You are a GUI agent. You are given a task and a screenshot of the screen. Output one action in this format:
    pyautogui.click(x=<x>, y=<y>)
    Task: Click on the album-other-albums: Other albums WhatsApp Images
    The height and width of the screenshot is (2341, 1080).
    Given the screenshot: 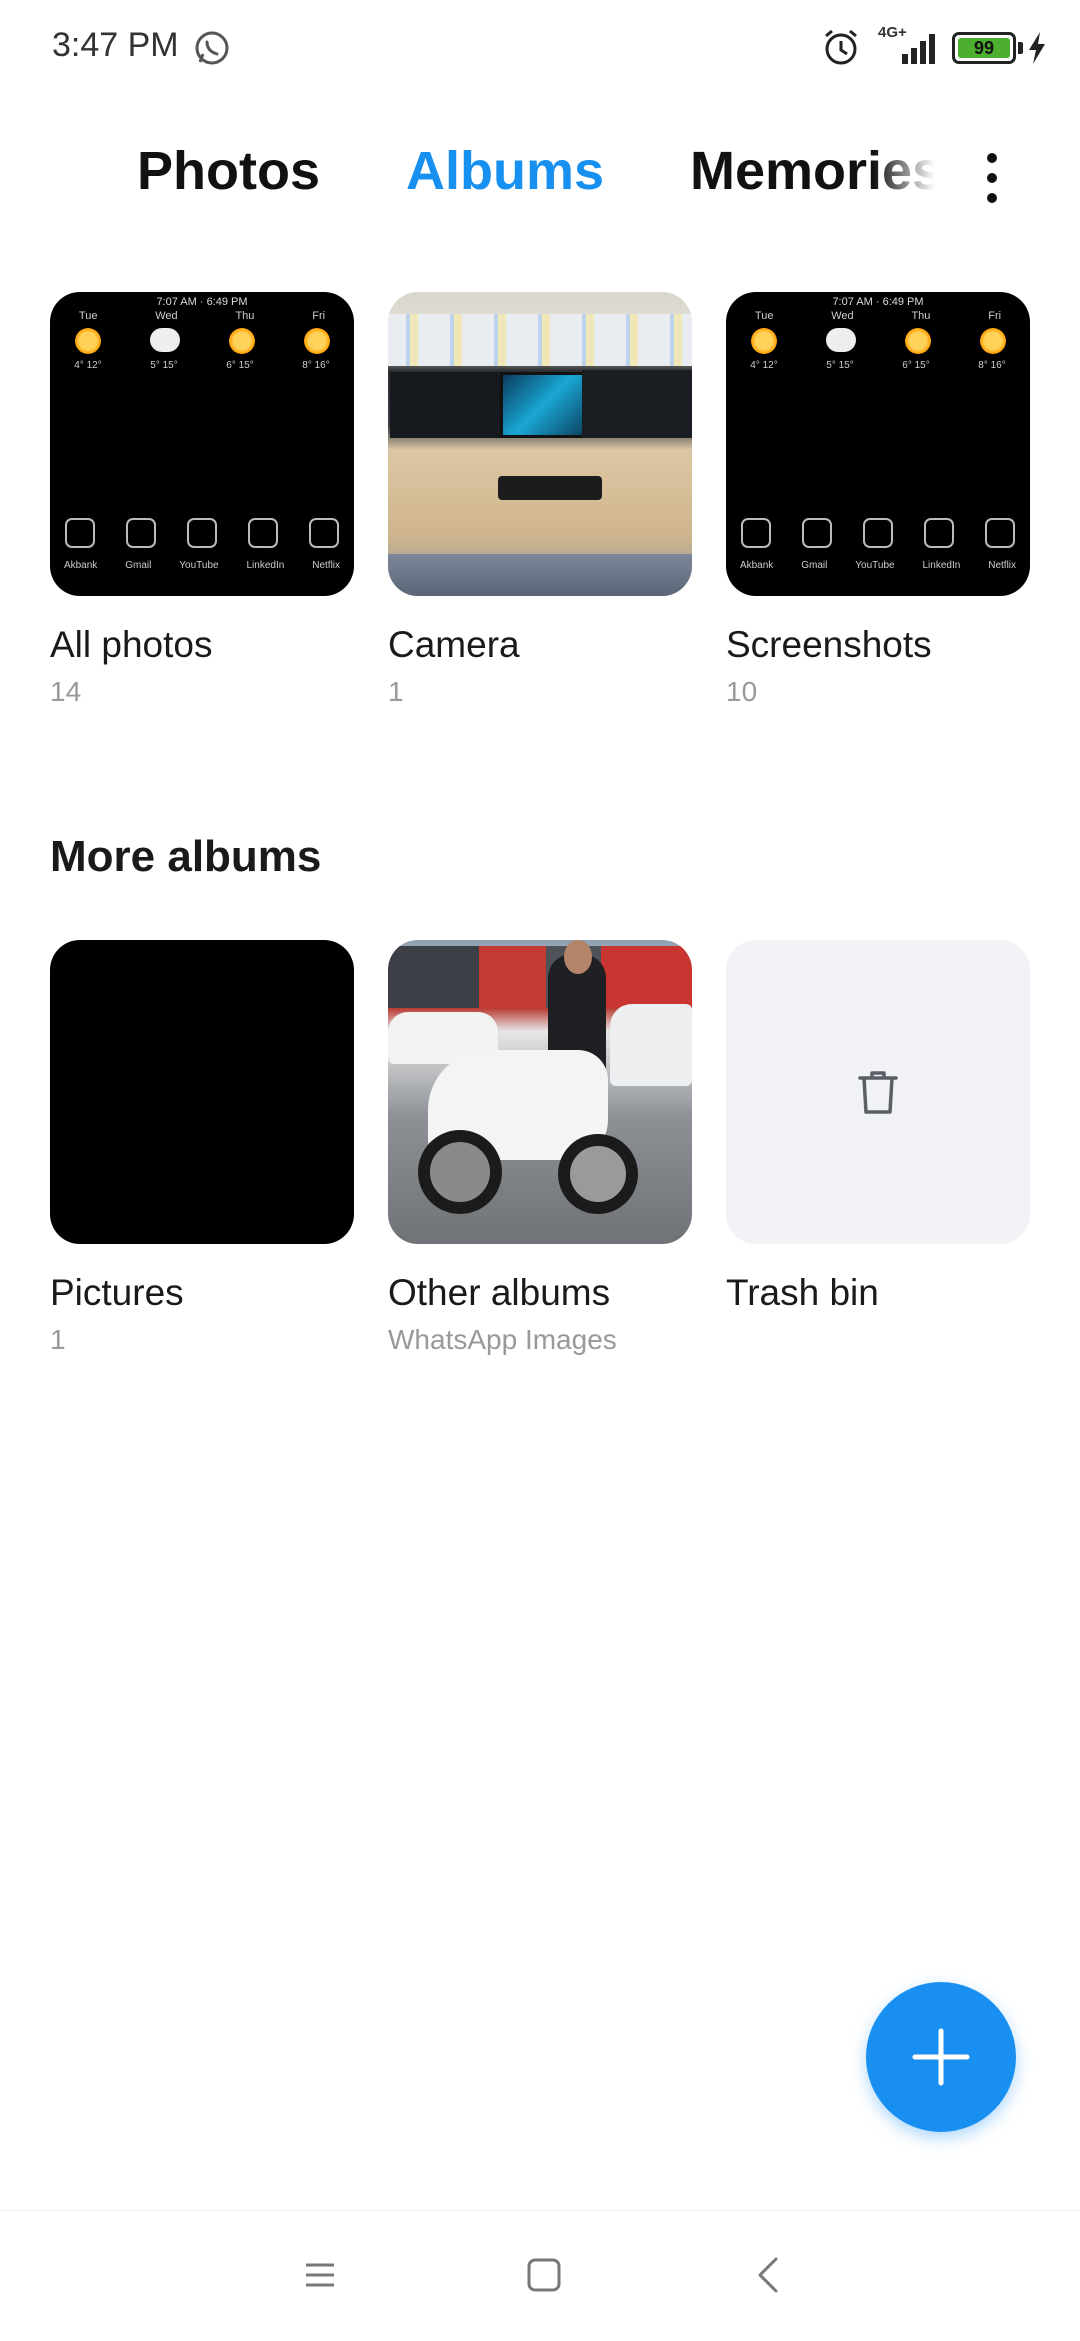 What is the action you would take?
    pyautogui.click(x=540, y=1147)
    